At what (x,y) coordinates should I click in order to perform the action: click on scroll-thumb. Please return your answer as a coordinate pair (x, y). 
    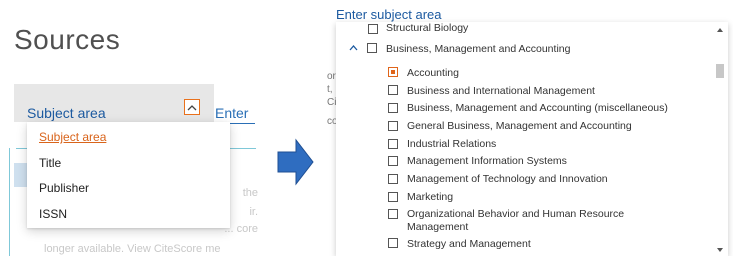
    Looking at the image, I should click on (720, 71).